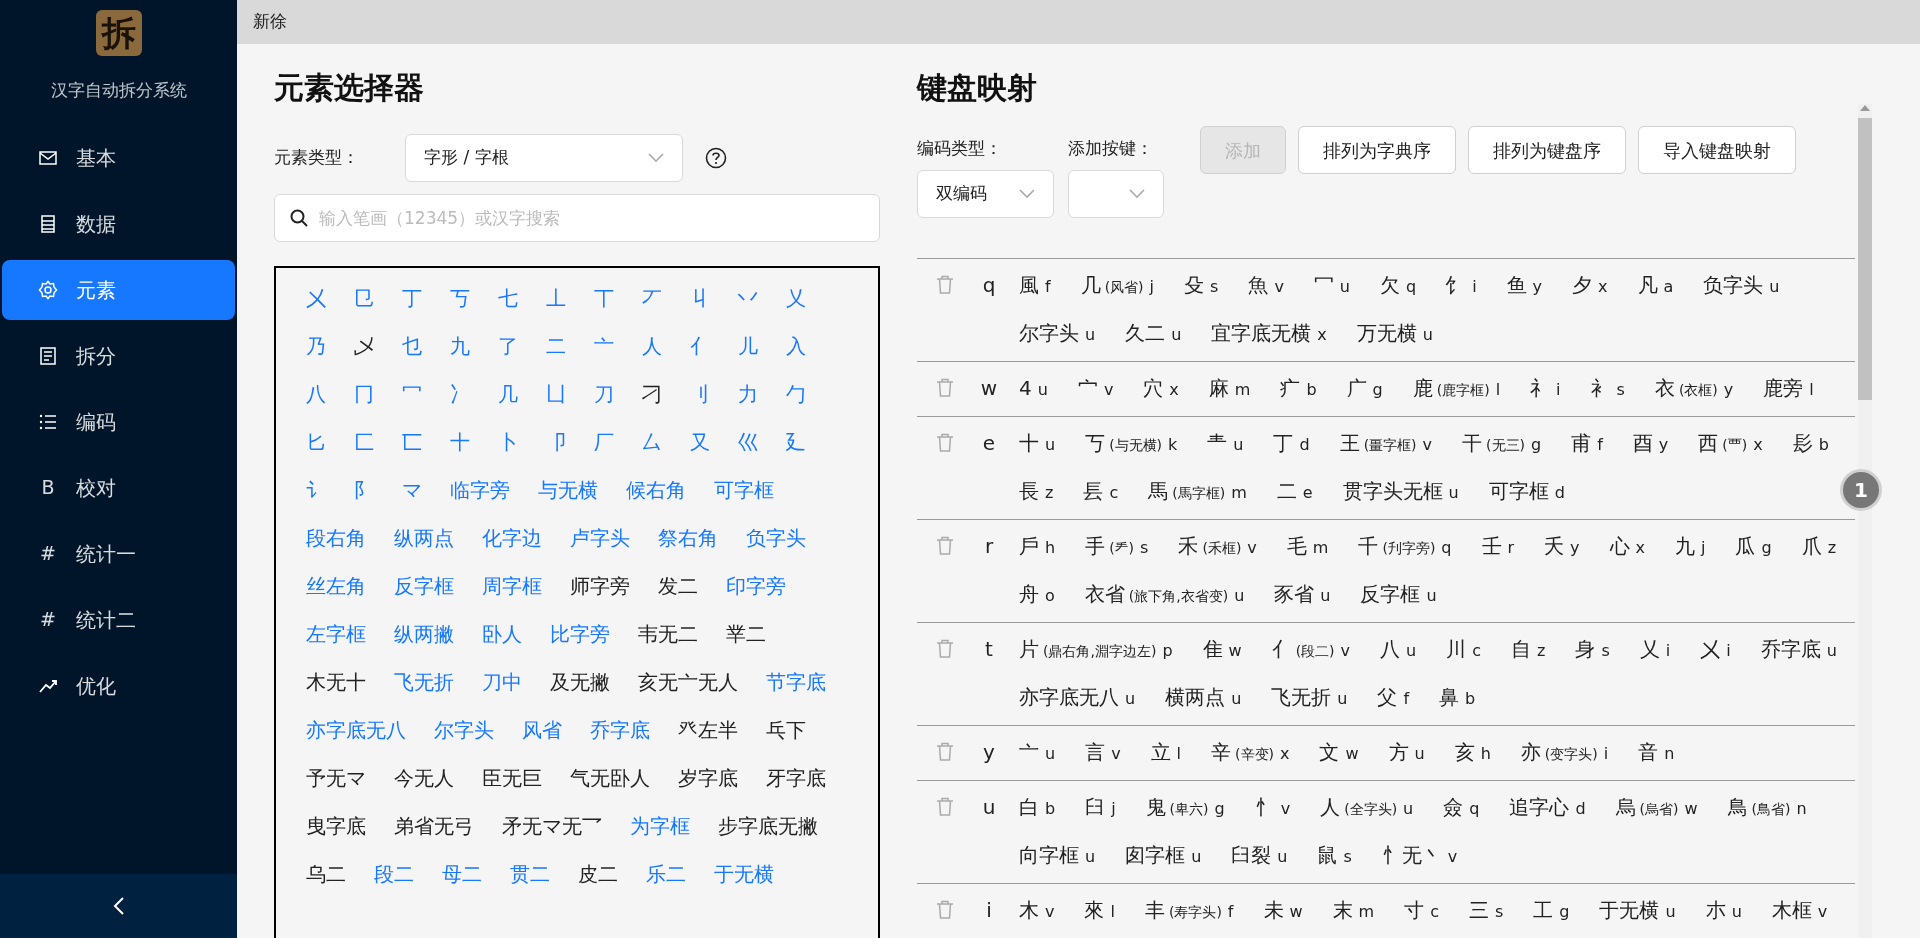 The image size is (1920, 938). Describe the element at coordinates (796, 346) in the screenshot. I see `element-item: 入` at that location.